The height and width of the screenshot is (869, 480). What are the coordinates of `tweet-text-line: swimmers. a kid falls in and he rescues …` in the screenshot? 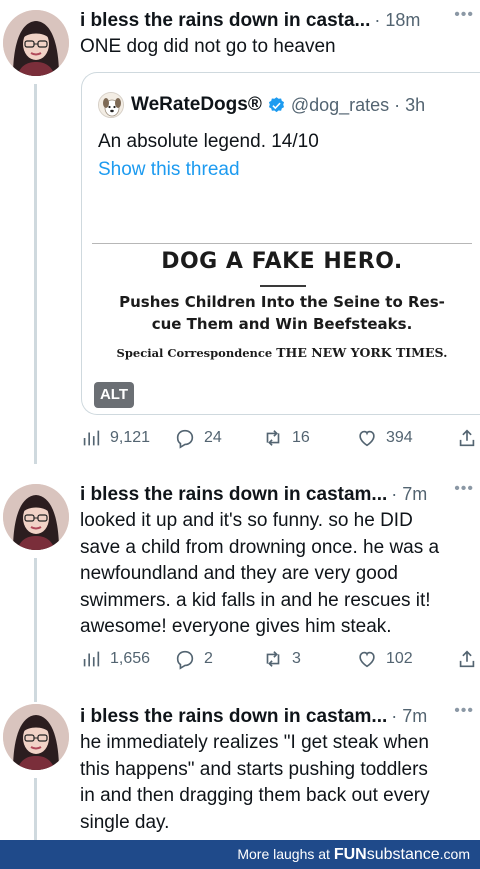 It's located at (255, 600).